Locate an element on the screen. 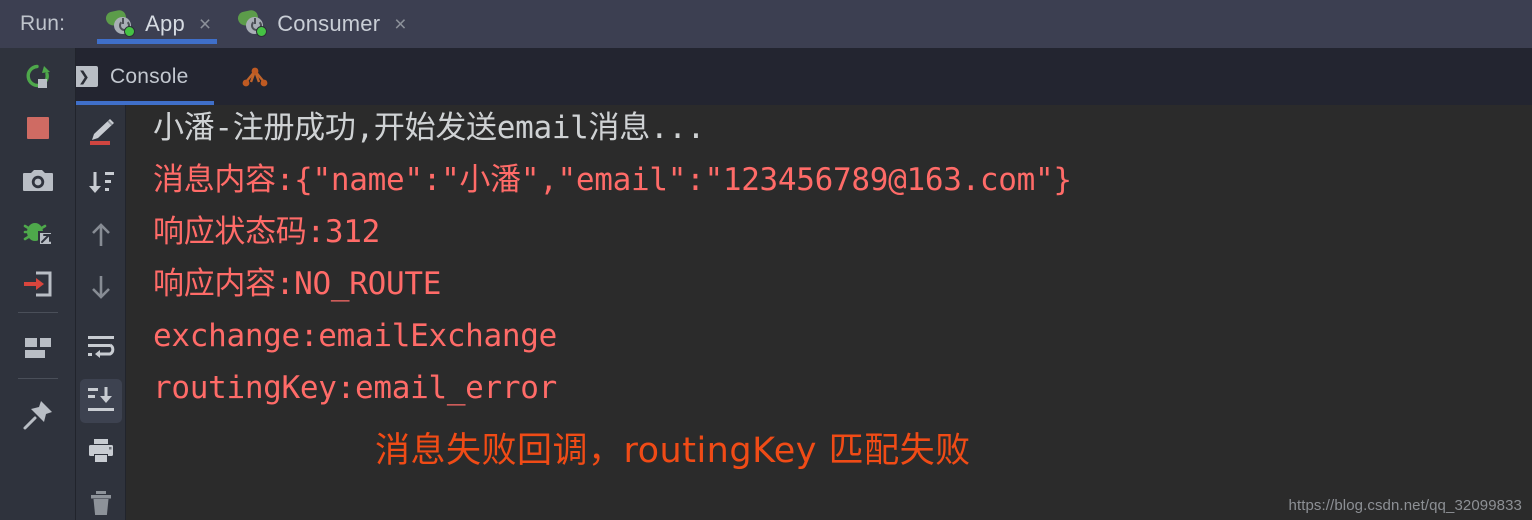  console-actions-toolbar is located at coordinates (101, 312).